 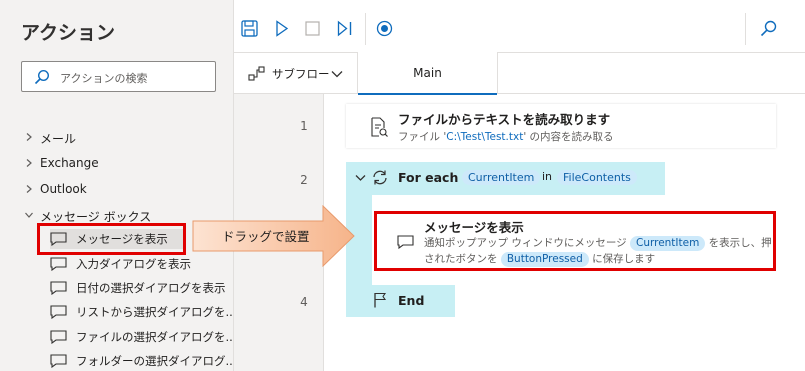 What do you see at coordinates (568, 137) in the screenshot?
I see `desc-text: ' の内容を読み取る` at bounding box center [568, 137].